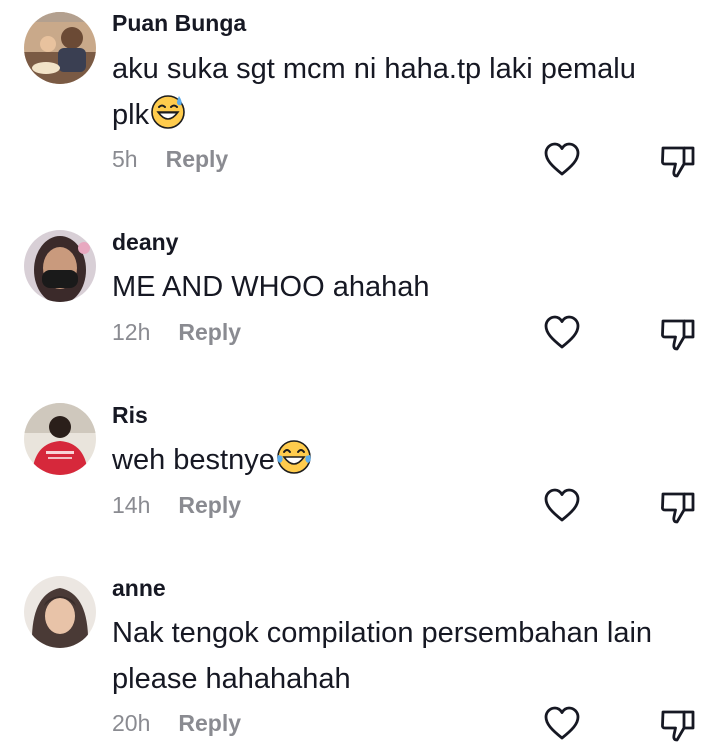 The height and width of the screenshot is (746, 720). What do you see at coordinates (131, 505) in the screenshot?
I see `comment-timestamp: 14h` at bounding box center [131, 505].